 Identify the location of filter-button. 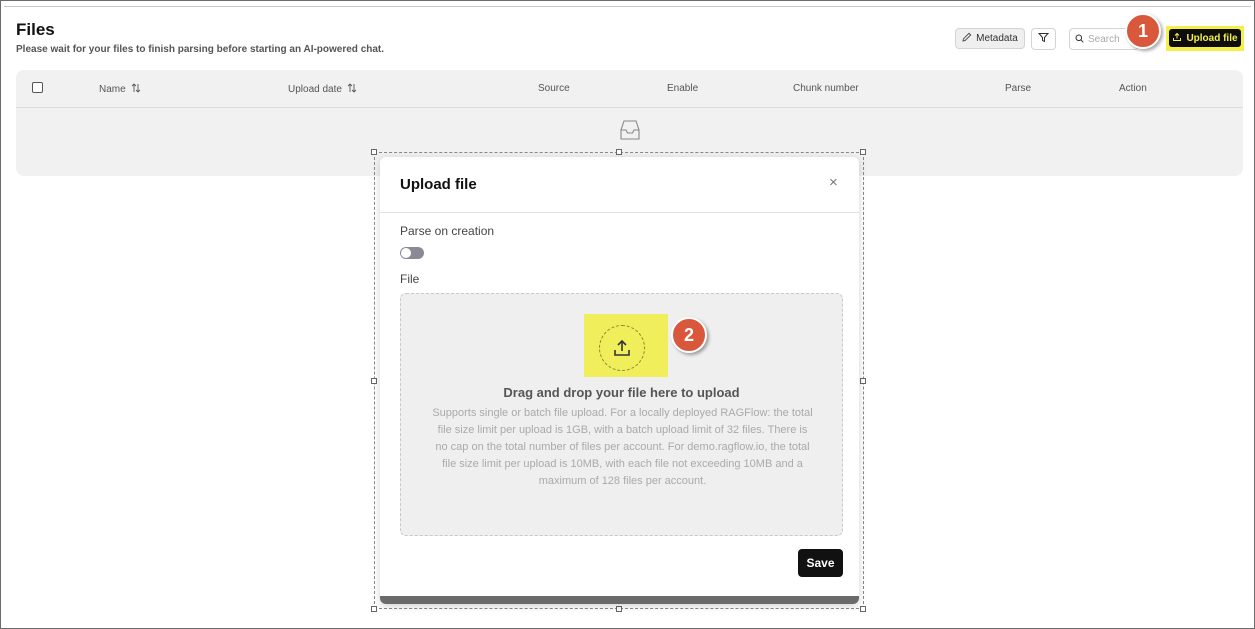
(1043, 39).